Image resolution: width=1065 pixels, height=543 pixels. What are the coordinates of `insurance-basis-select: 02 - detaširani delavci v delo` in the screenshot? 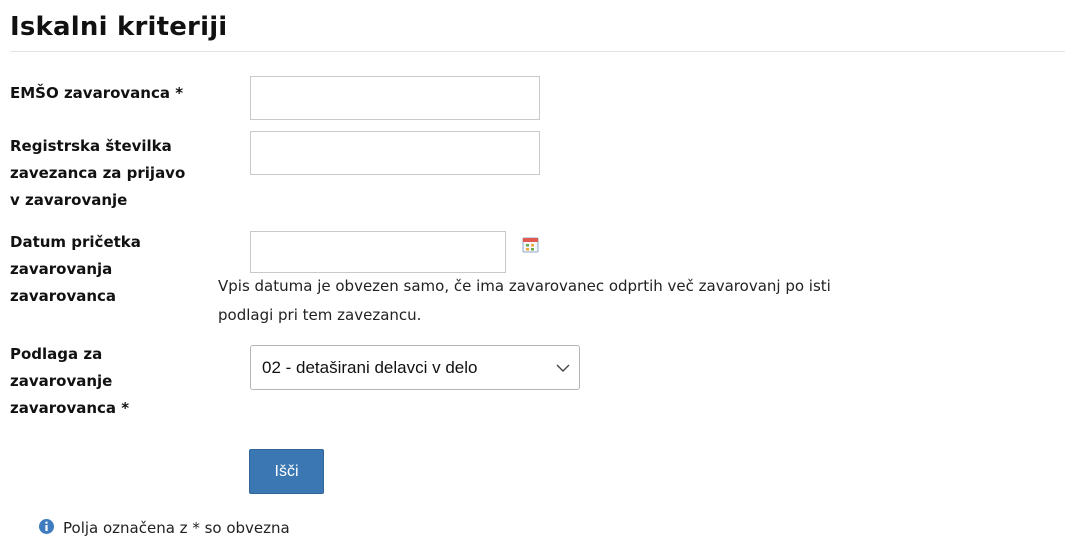 It's located at (415, 367).